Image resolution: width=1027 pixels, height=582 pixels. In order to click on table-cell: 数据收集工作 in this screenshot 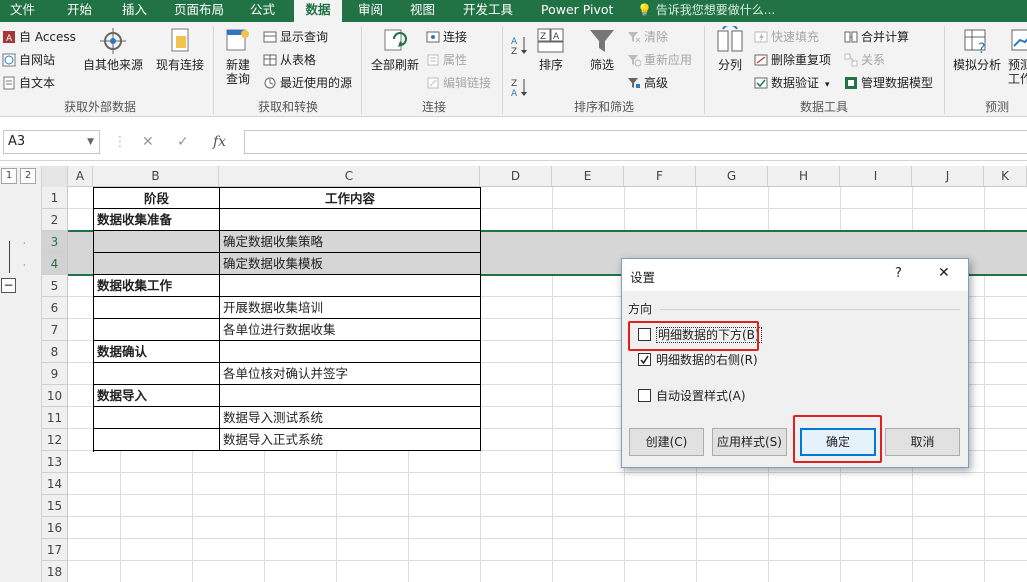, I will do `click(157, 286)`.